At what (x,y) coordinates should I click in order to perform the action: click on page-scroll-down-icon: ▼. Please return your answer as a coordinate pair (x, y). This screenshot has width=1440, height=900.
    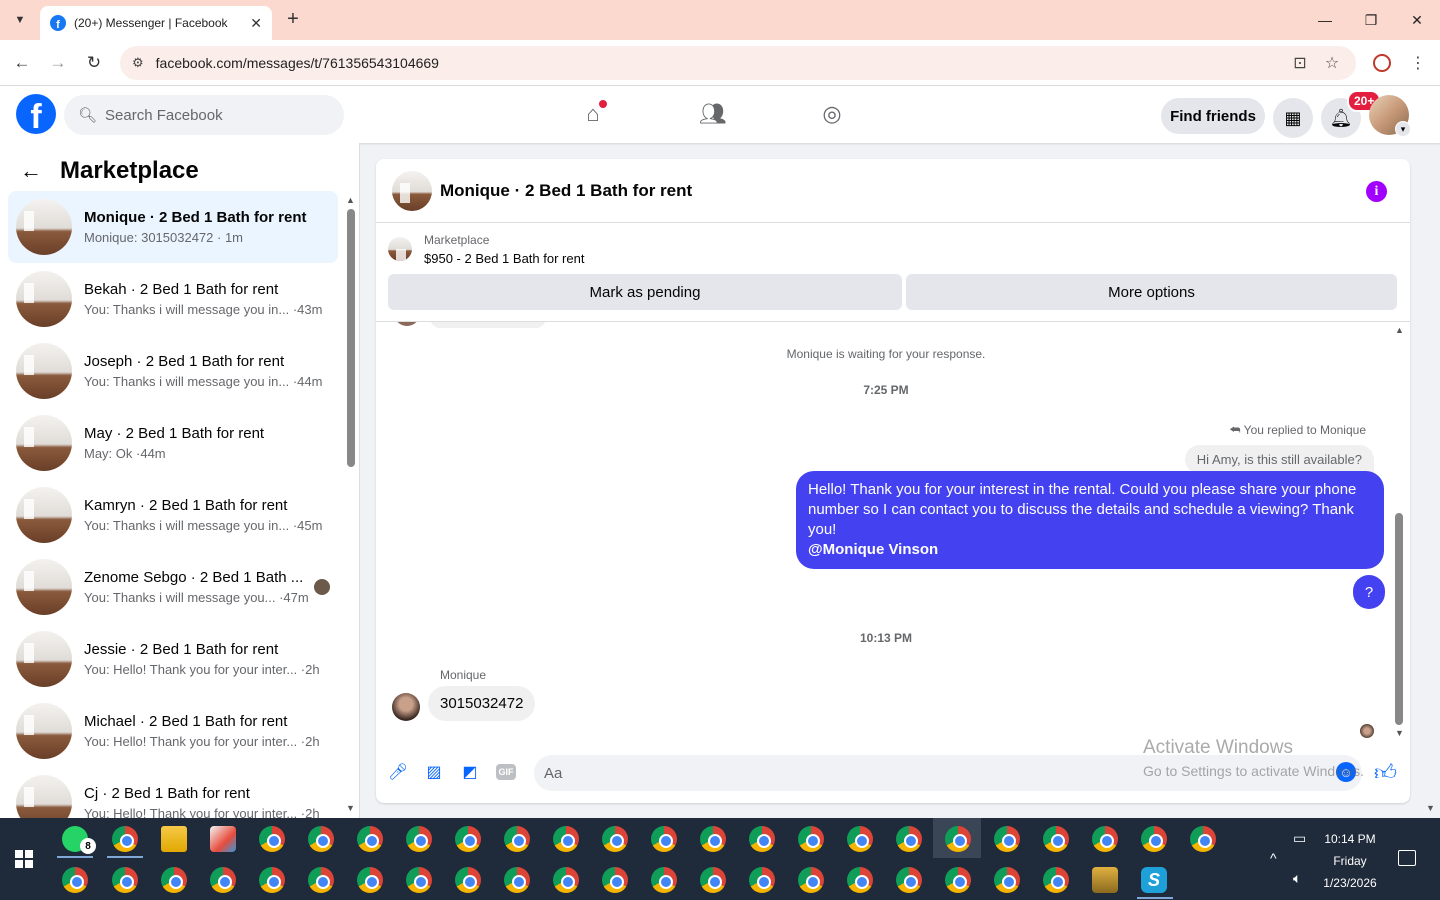
    Looking at the image, I should click on (1430, 808).